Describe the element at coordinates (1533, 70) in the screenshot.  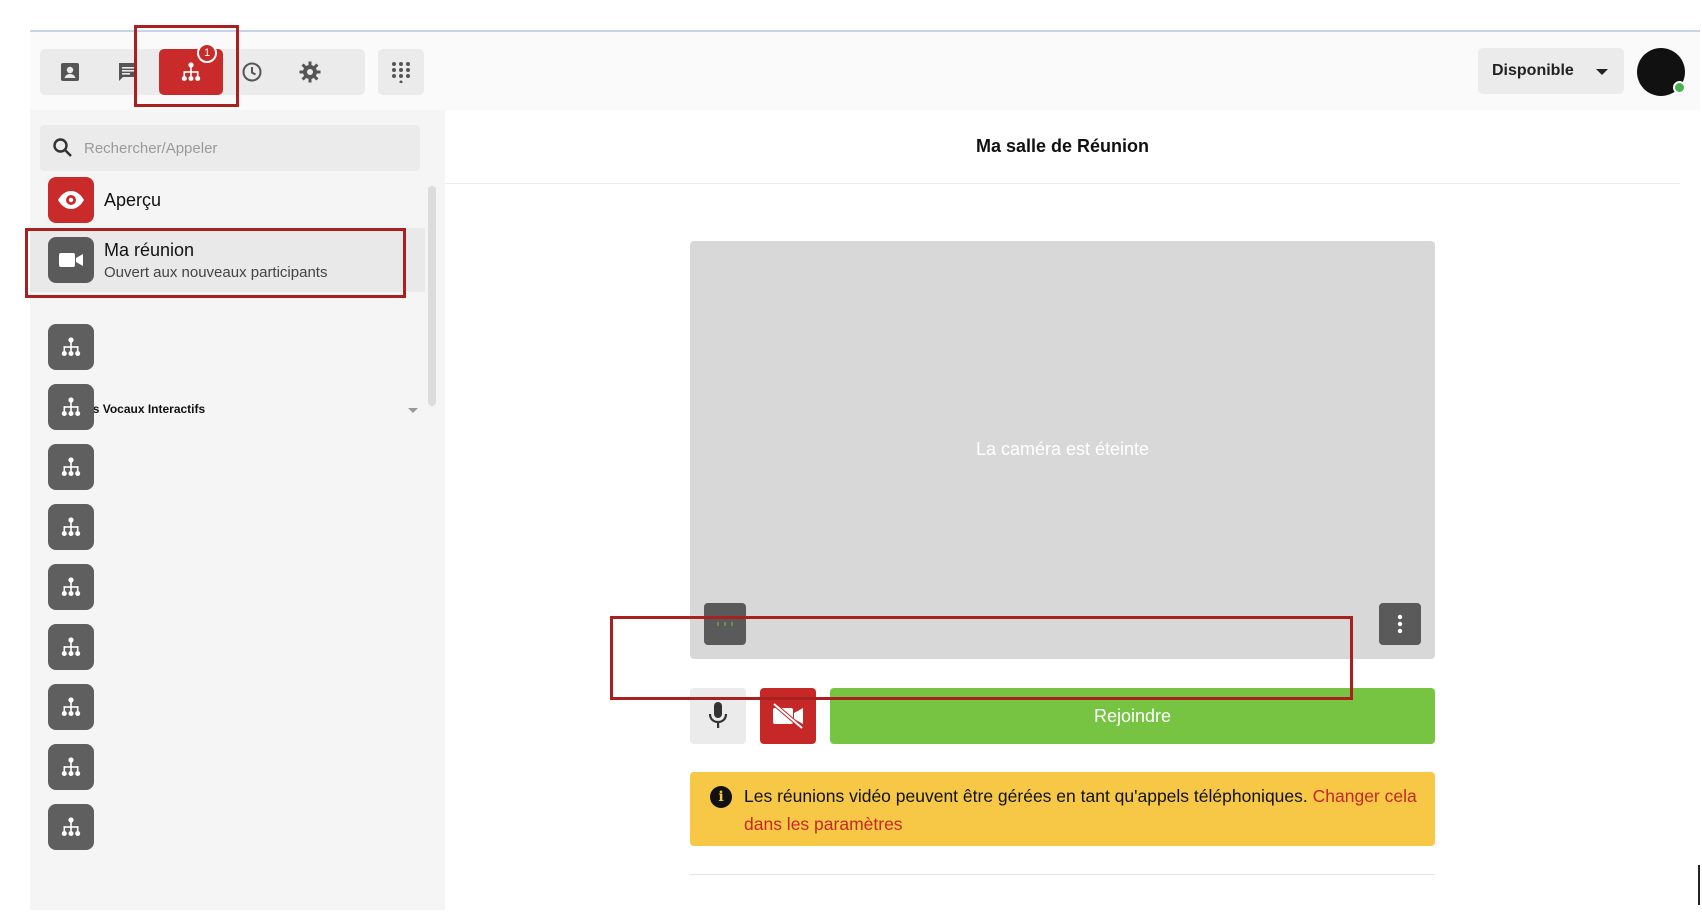
I see `status-label: Disponible` at that location.